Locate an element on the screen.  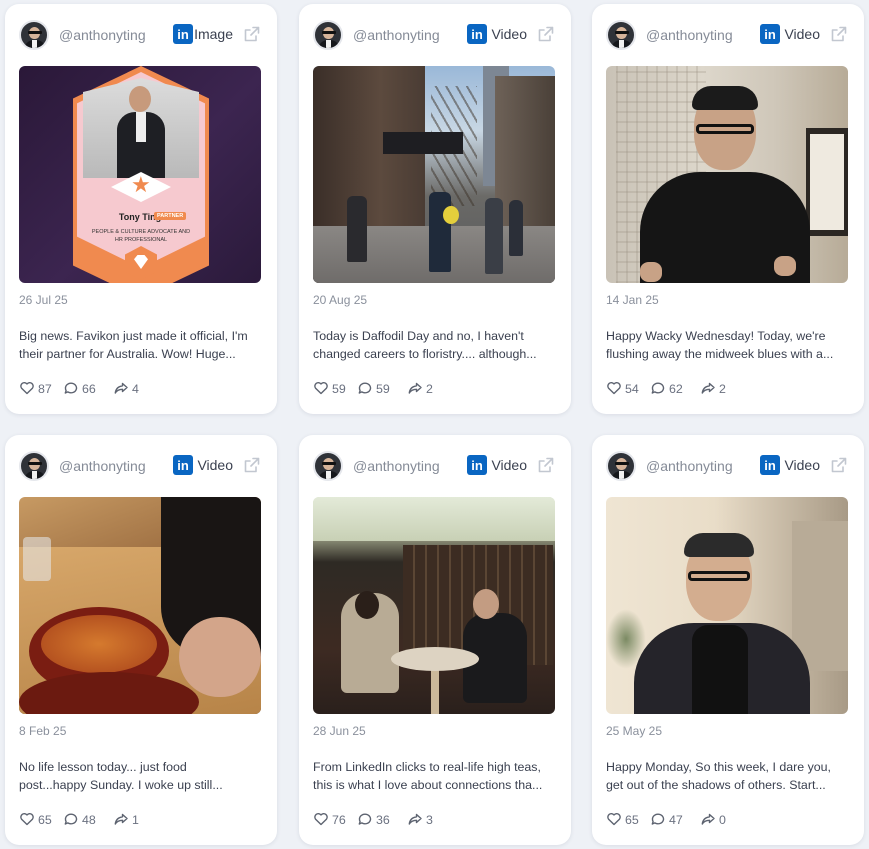
likes-count: 59 is located at coordinates (339, 389).